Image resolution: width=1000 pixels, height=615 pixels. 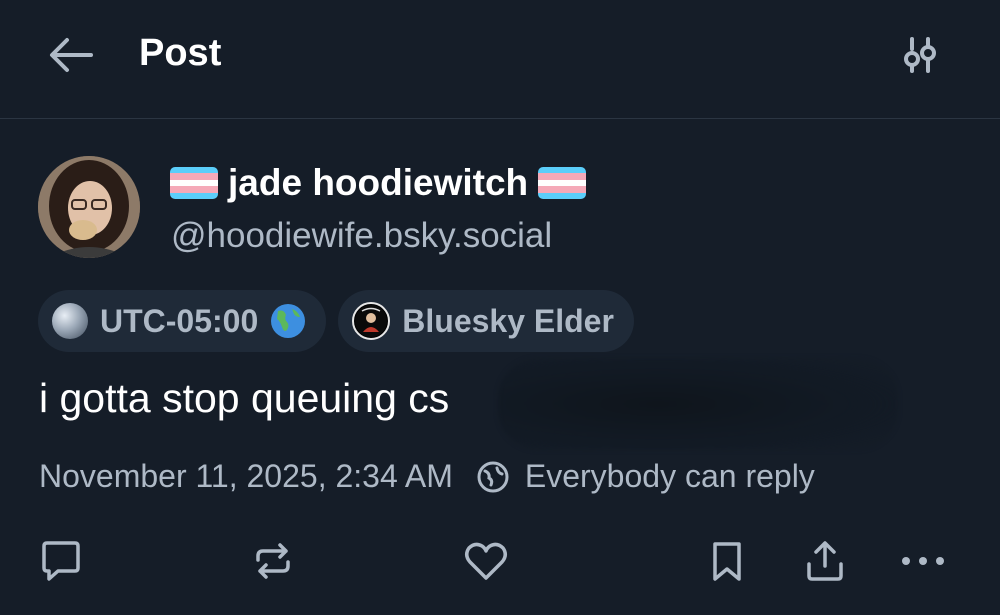 I want to click on repost-icon, so click(x=273, y=561).